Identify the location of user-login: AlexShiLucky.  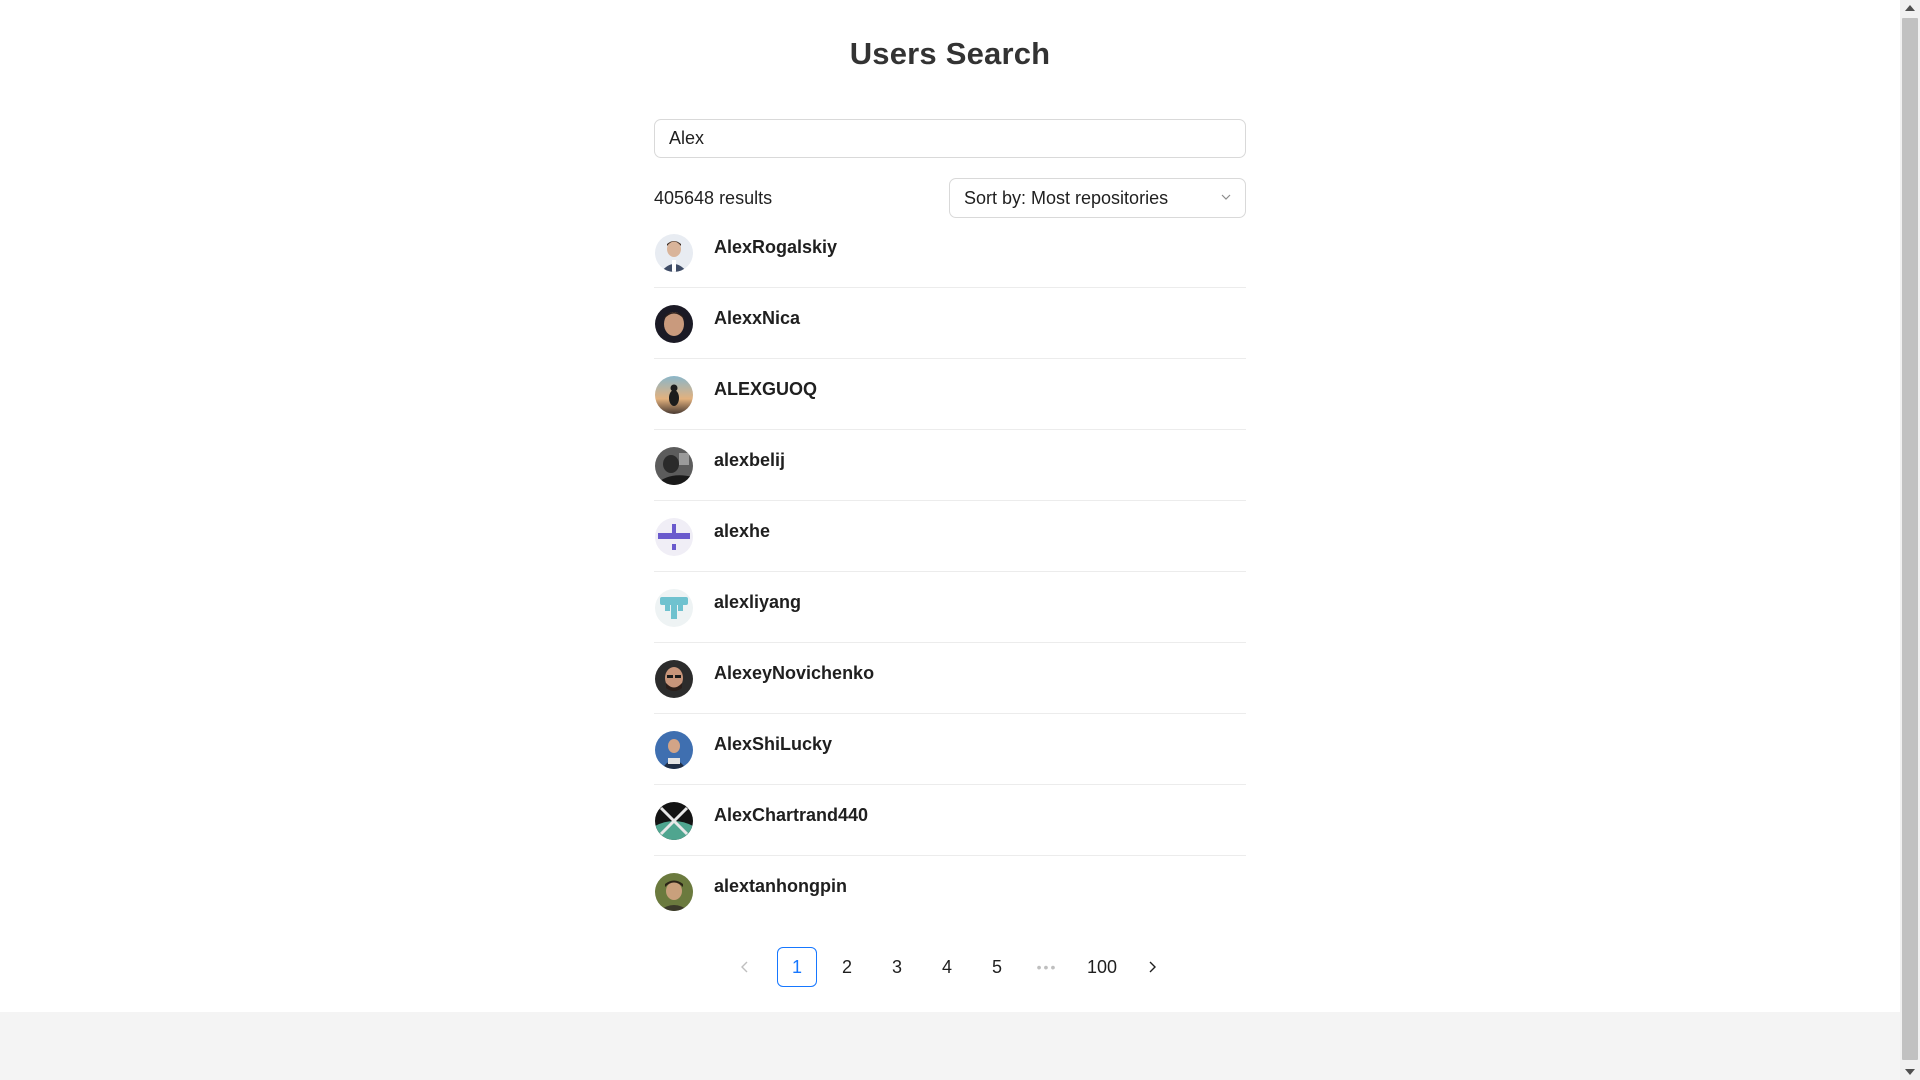
(773, 744).